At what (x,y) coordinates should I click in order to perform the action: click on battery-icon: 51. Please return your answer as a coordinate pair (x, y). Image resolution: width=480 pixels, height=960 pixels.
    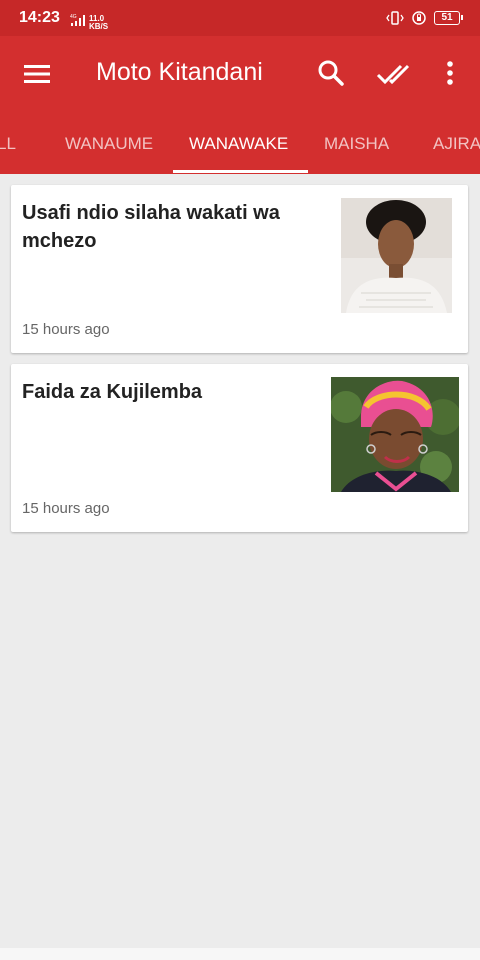
    Looking at the image, I should click on (448, 18).